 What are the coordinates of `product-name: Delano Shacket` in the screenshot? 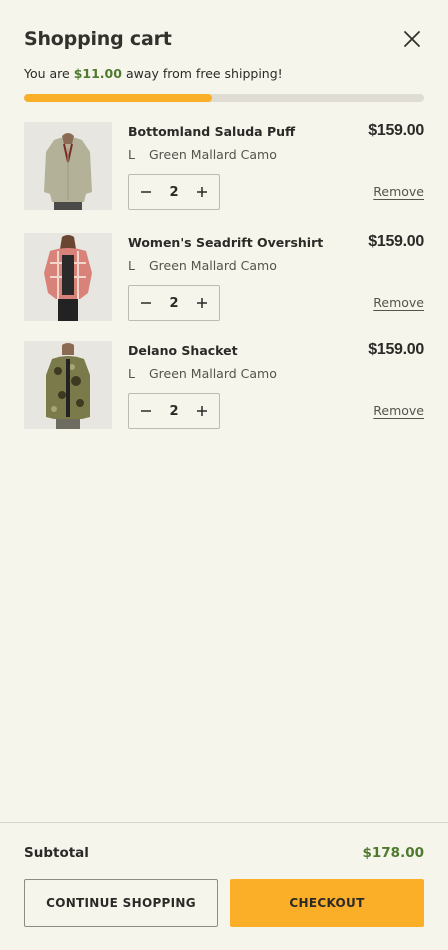 It's located at (183, 350).